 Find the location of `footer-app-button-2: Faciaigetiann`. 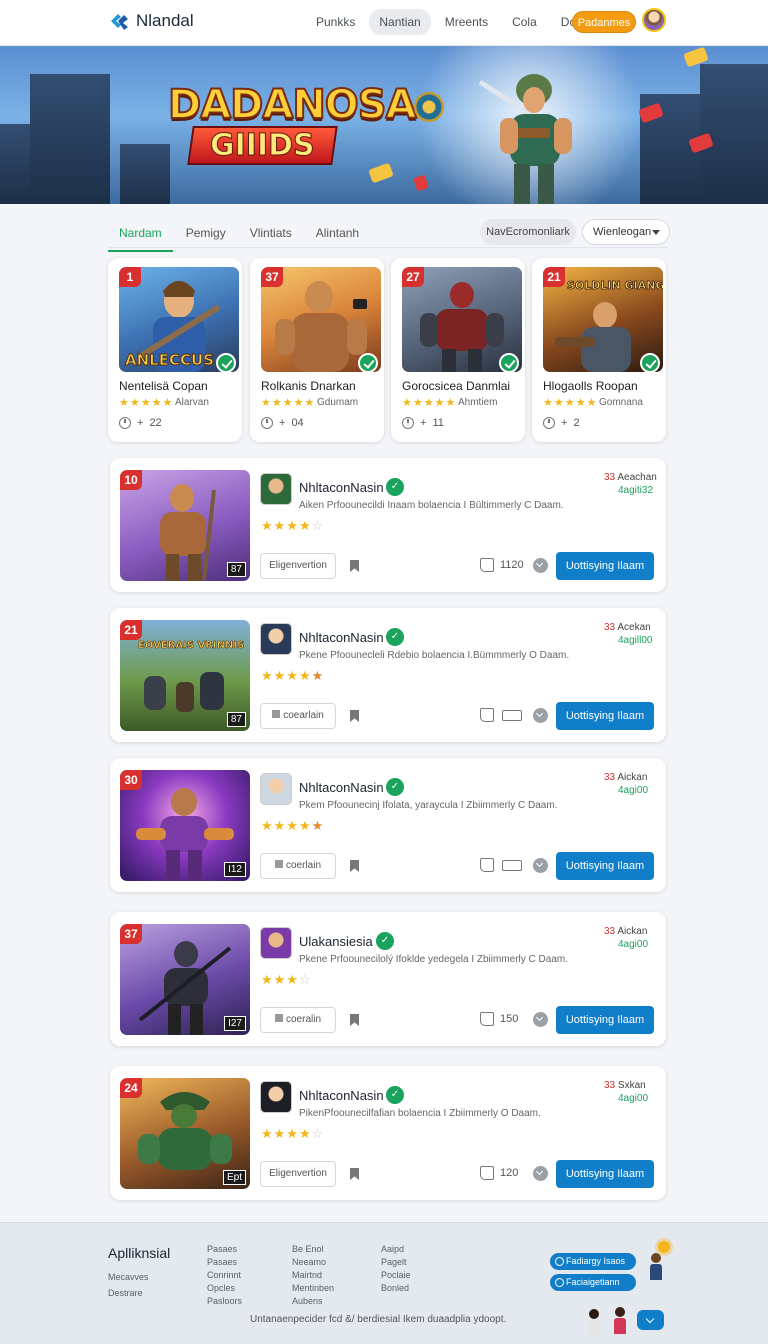

footer-app-button-2: Faciaigetiann is located at coordinates (593, 1282).